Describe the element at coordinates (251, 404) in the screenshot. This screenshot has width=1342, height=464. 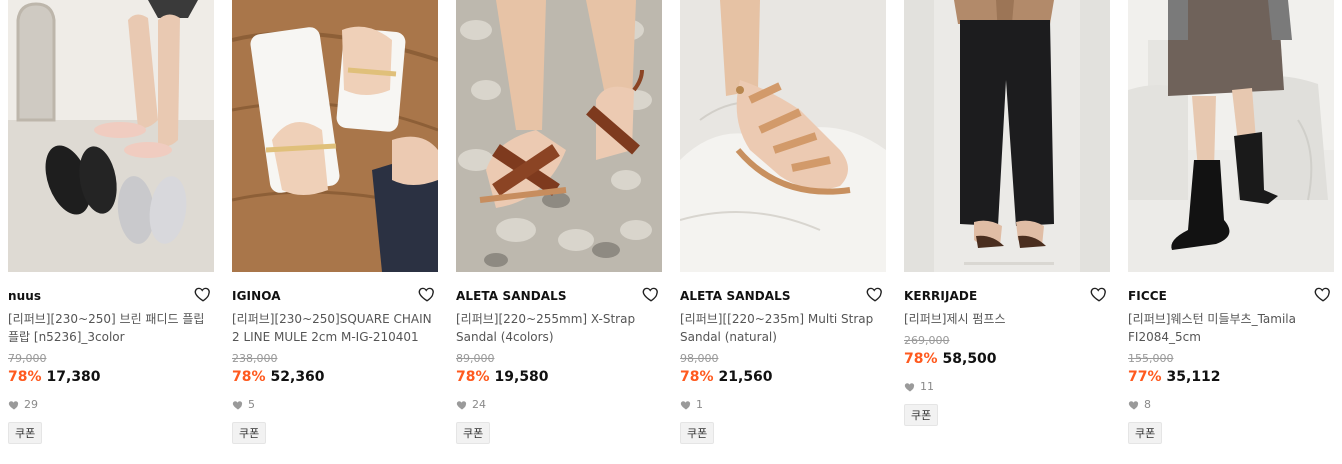
I see `likes-number: 5` at that location.